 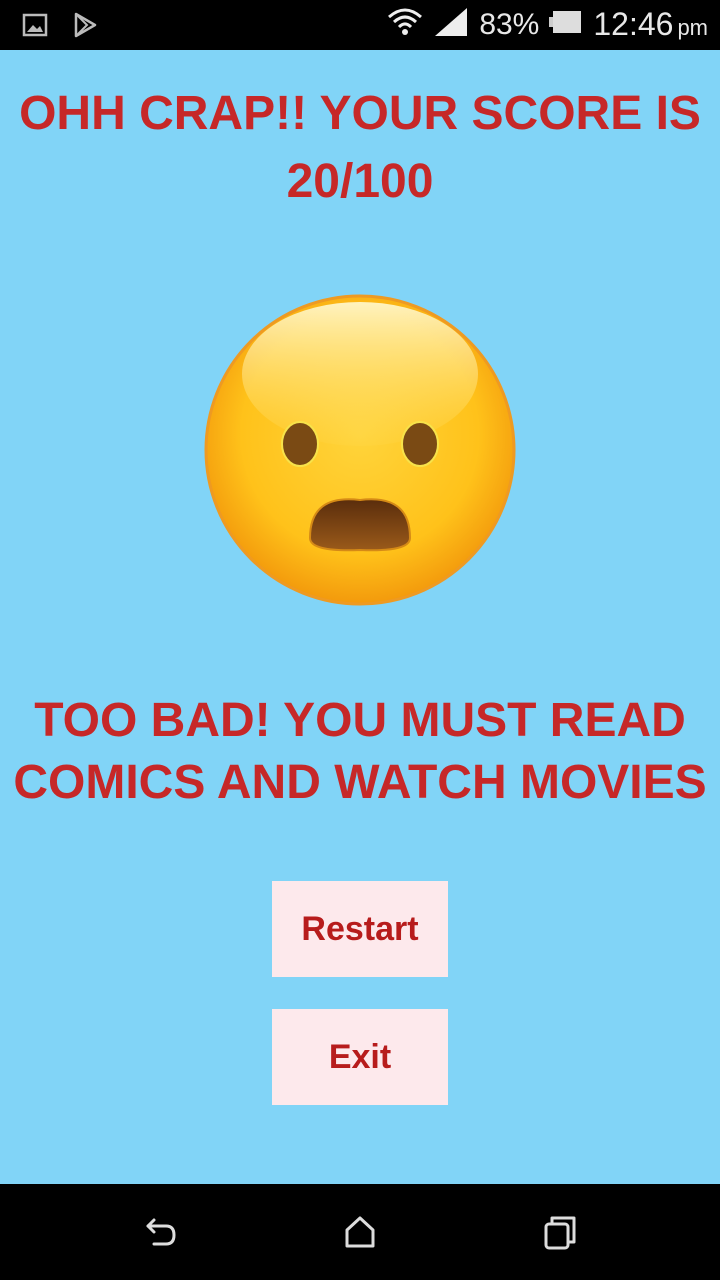 What do you see at coordinates (560, 1232) in the screenshot?
I see `recents-icon` at bounding box center [560, 1232].